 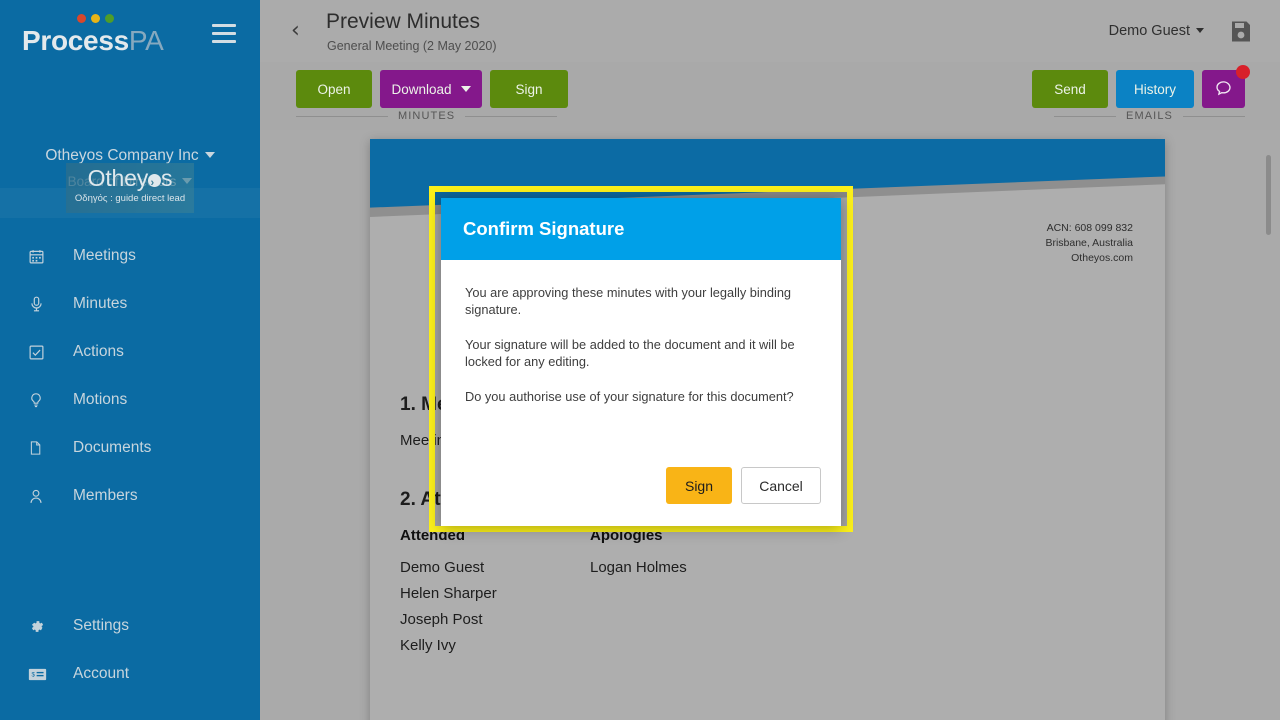 I want to click on download-label: Download, so click(x=421, y=89).